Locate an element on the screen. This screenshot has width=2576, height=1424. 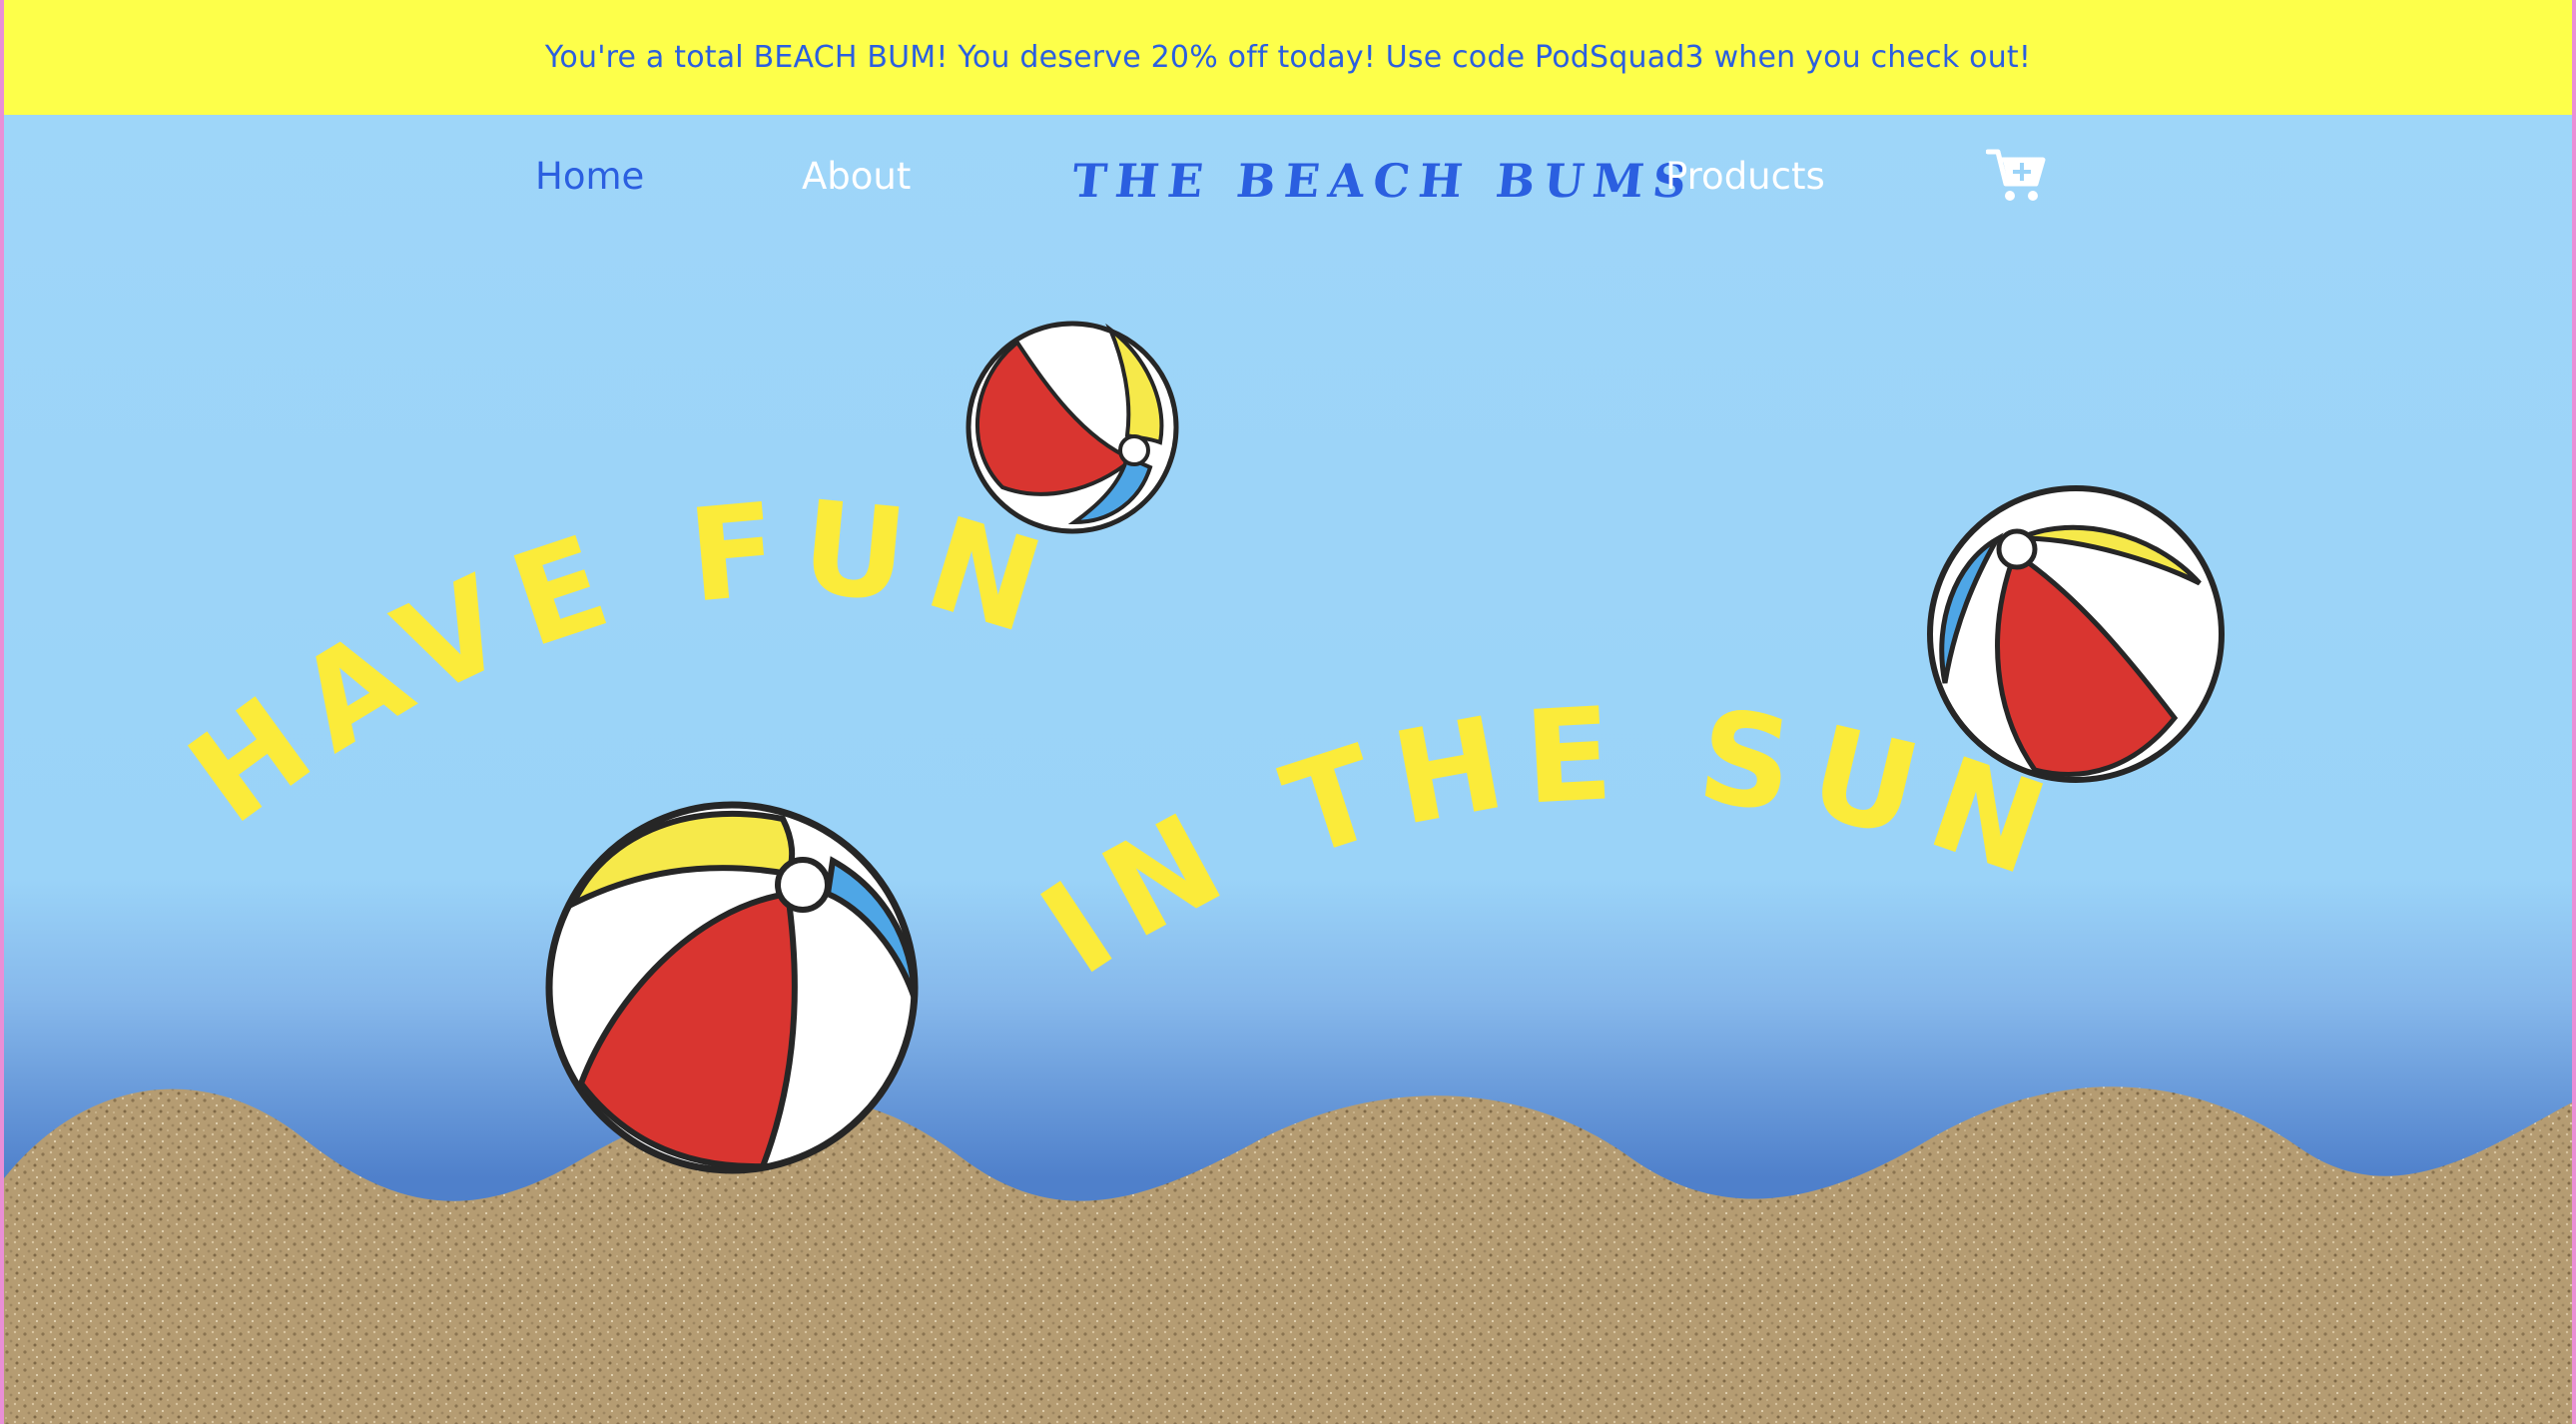
beach-ball-icon is located at coordinates (732, 987).